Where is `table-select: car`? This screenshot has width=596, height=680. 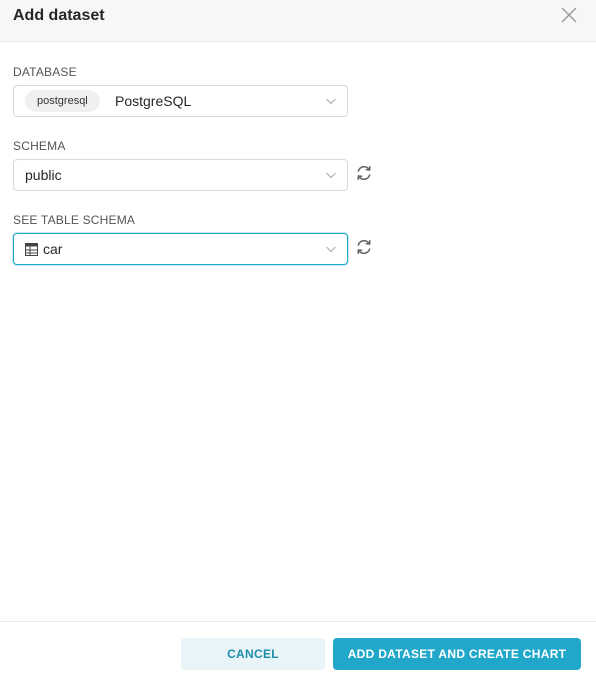
table-select: car is located at coordinates (180, 249).